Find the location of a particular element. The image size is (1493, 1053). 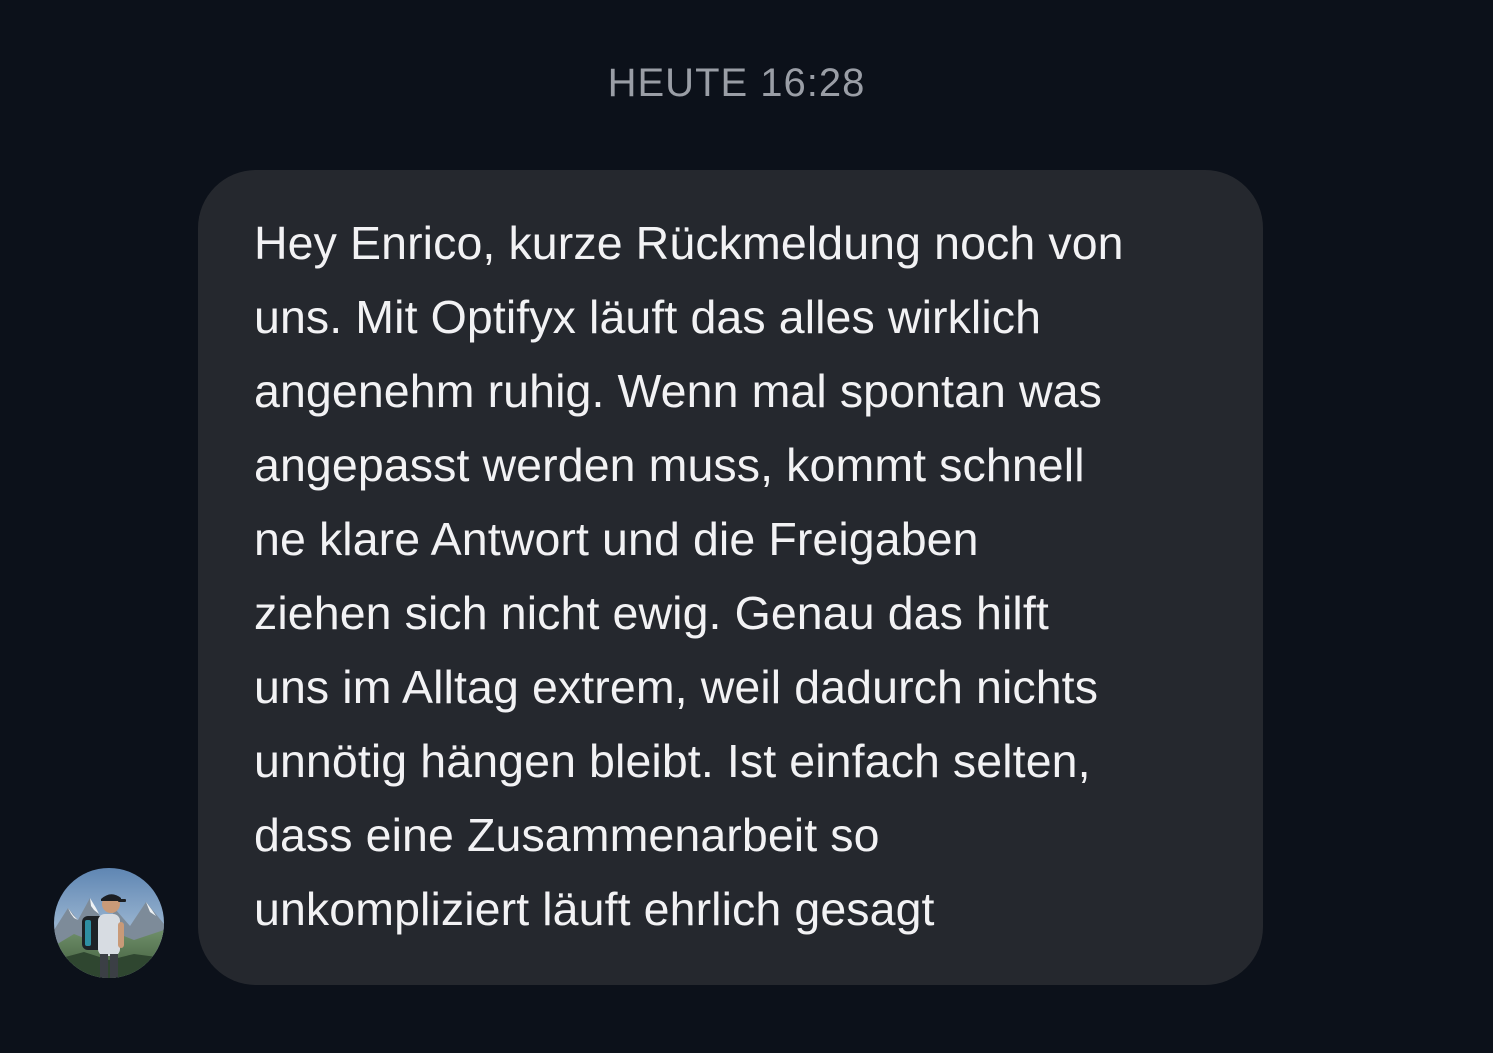

hiker-mountain-avatar-icon is located at coordinates (109, 923).